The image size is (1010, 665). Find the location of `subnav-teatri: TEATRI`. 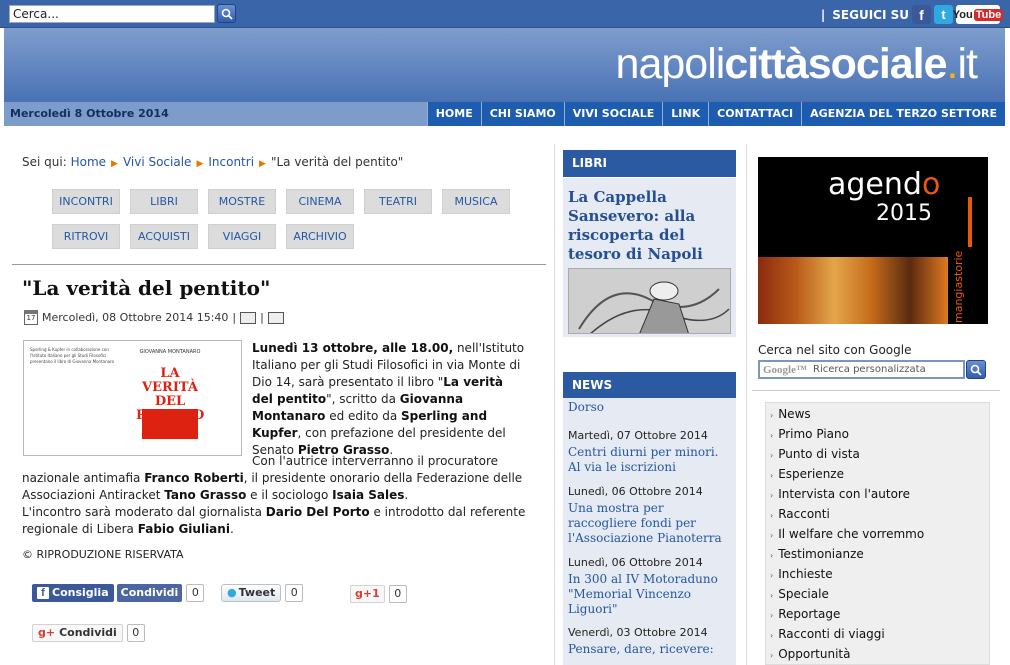

subnav-teatri: TEATRI is located at coordinates (398, 201).